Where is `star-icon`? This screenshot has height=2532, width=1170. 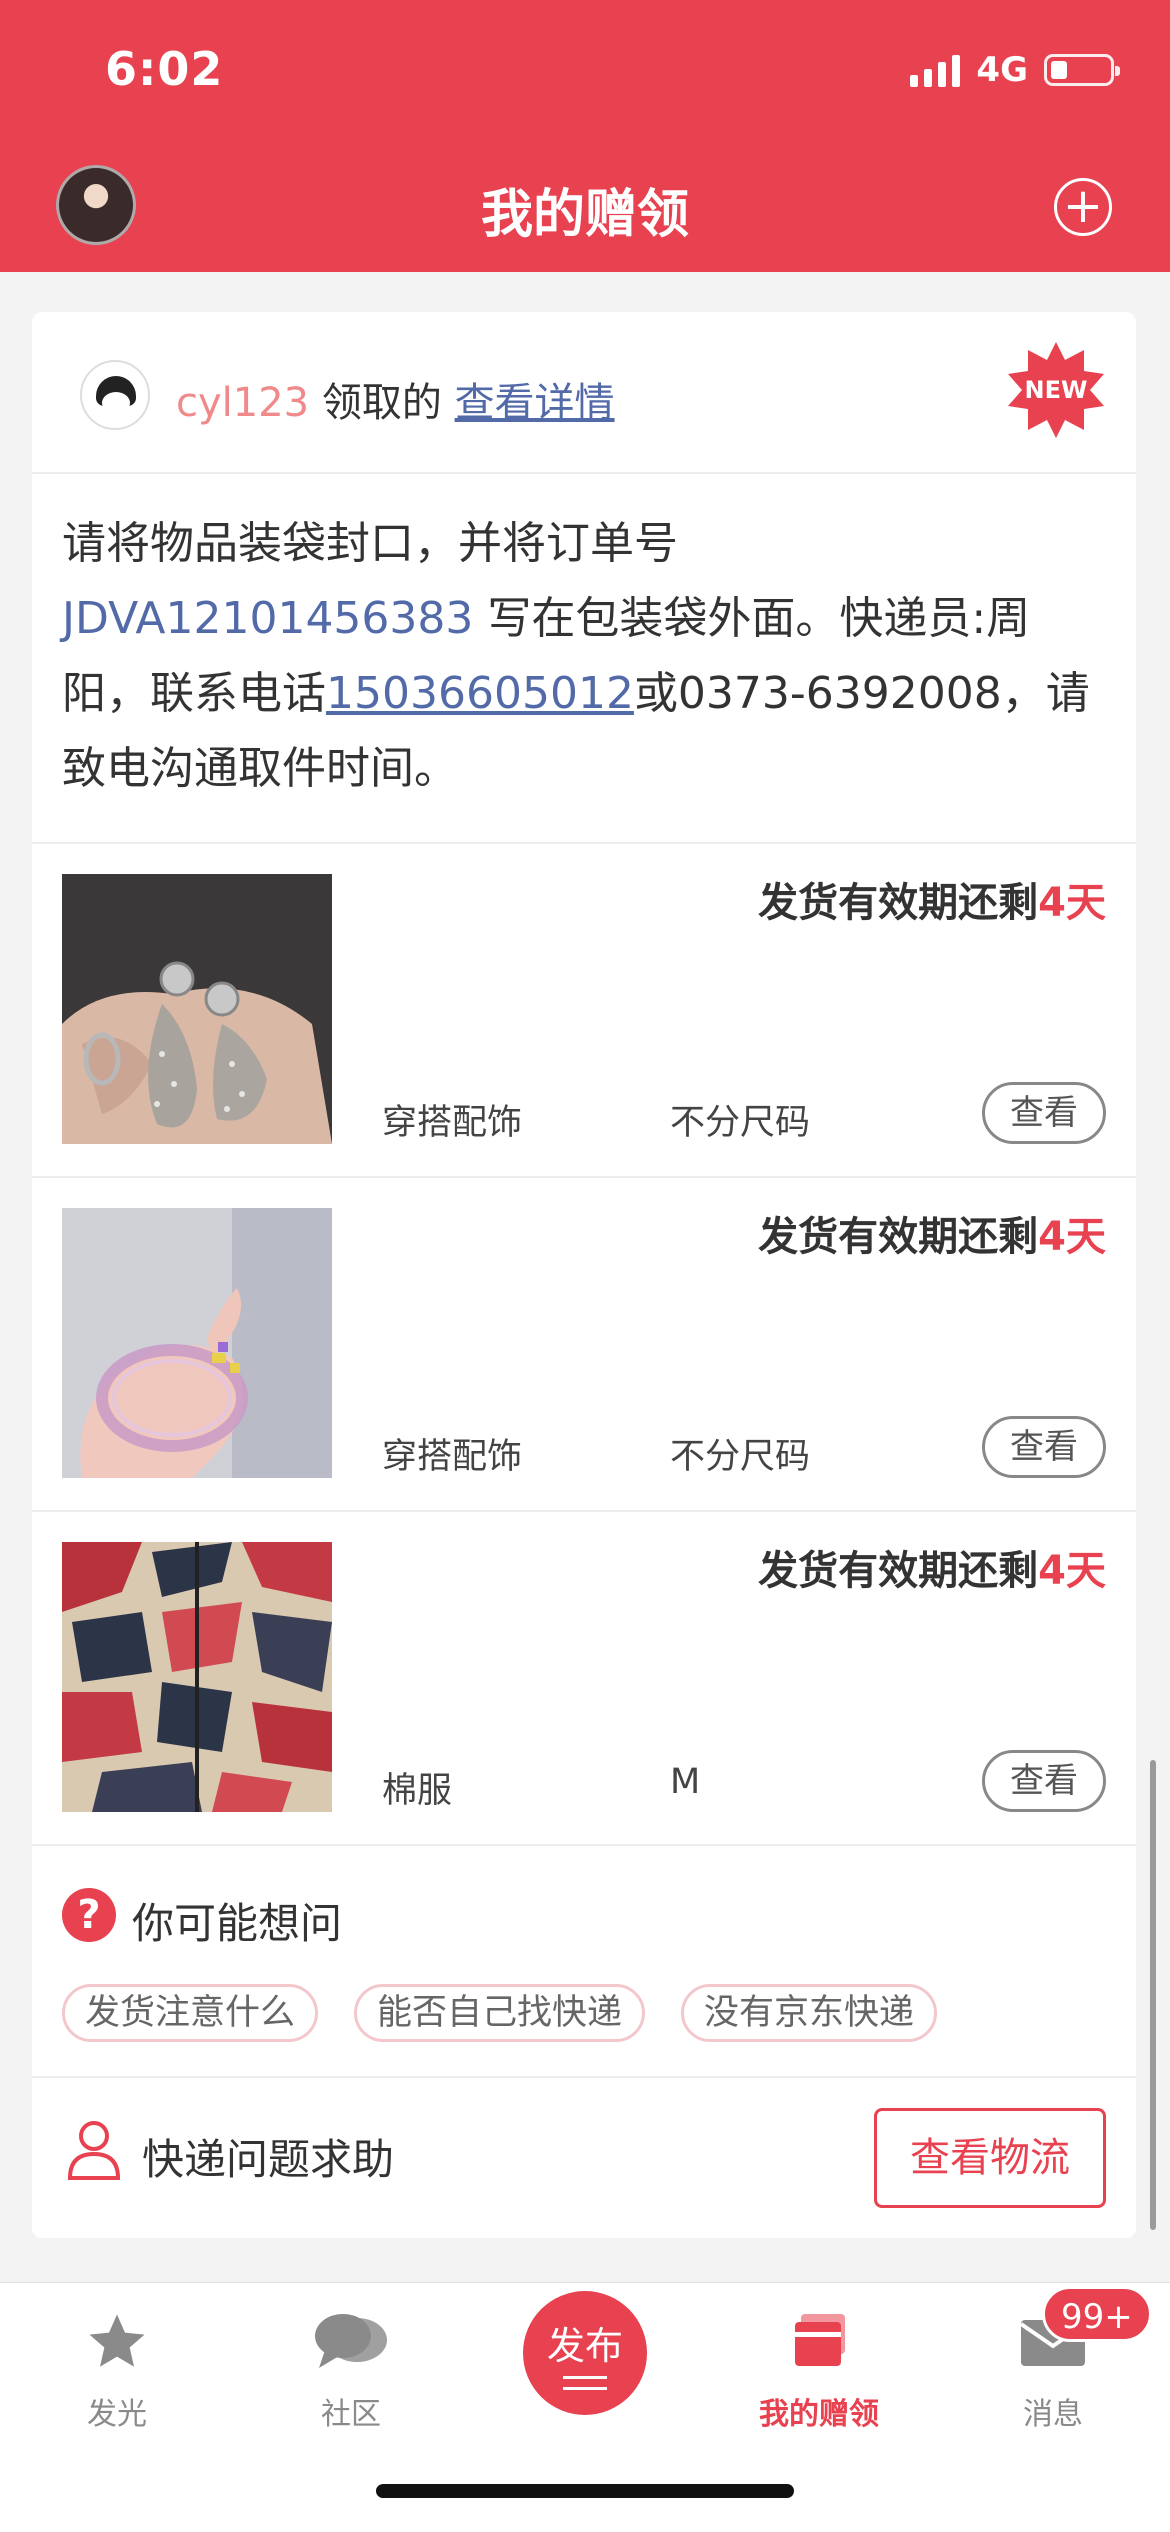
star-icon is located at coordinates (117, 2340).